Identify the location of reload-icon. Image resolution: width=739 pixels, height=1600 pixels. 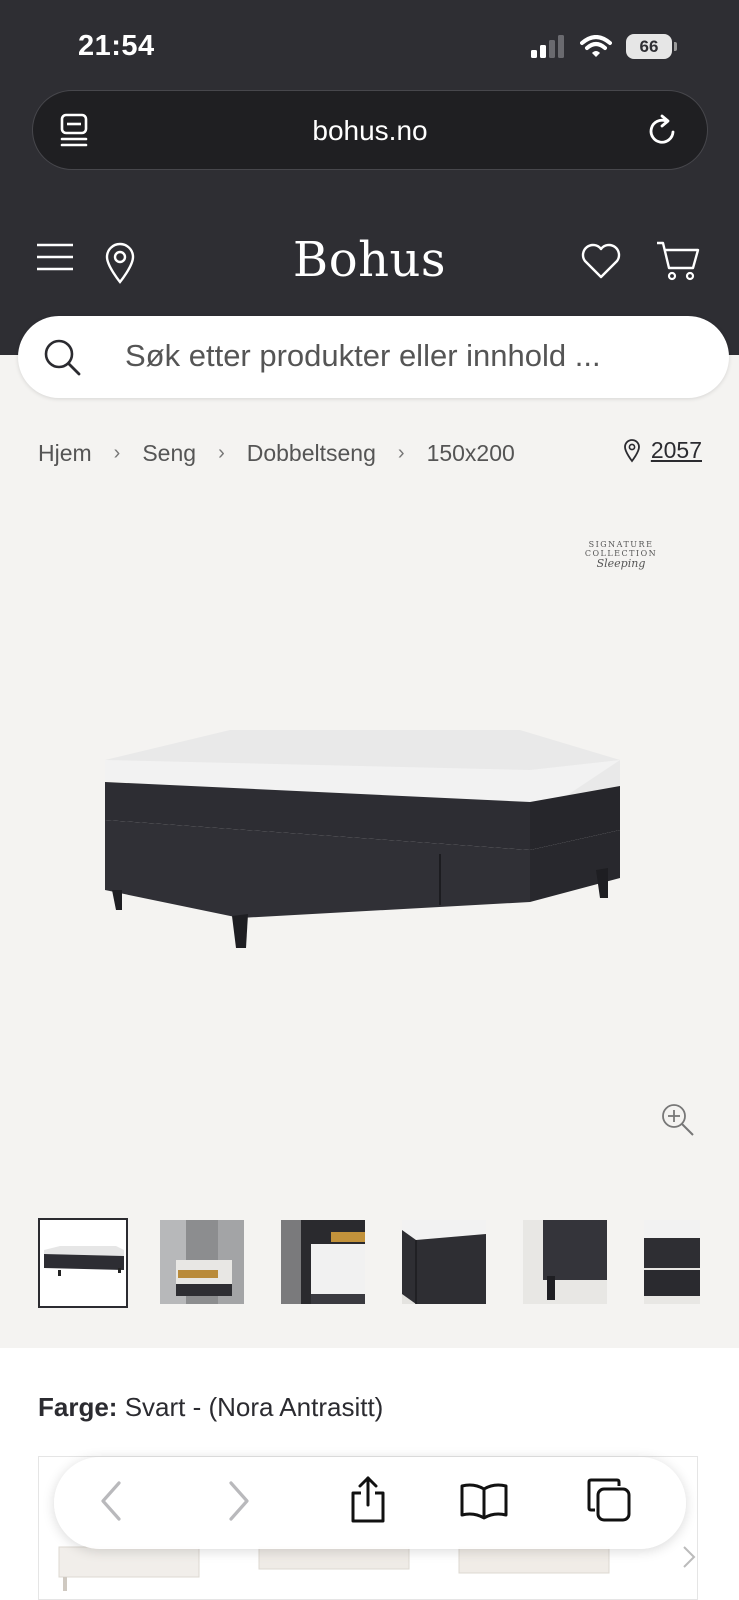
(663, 130).